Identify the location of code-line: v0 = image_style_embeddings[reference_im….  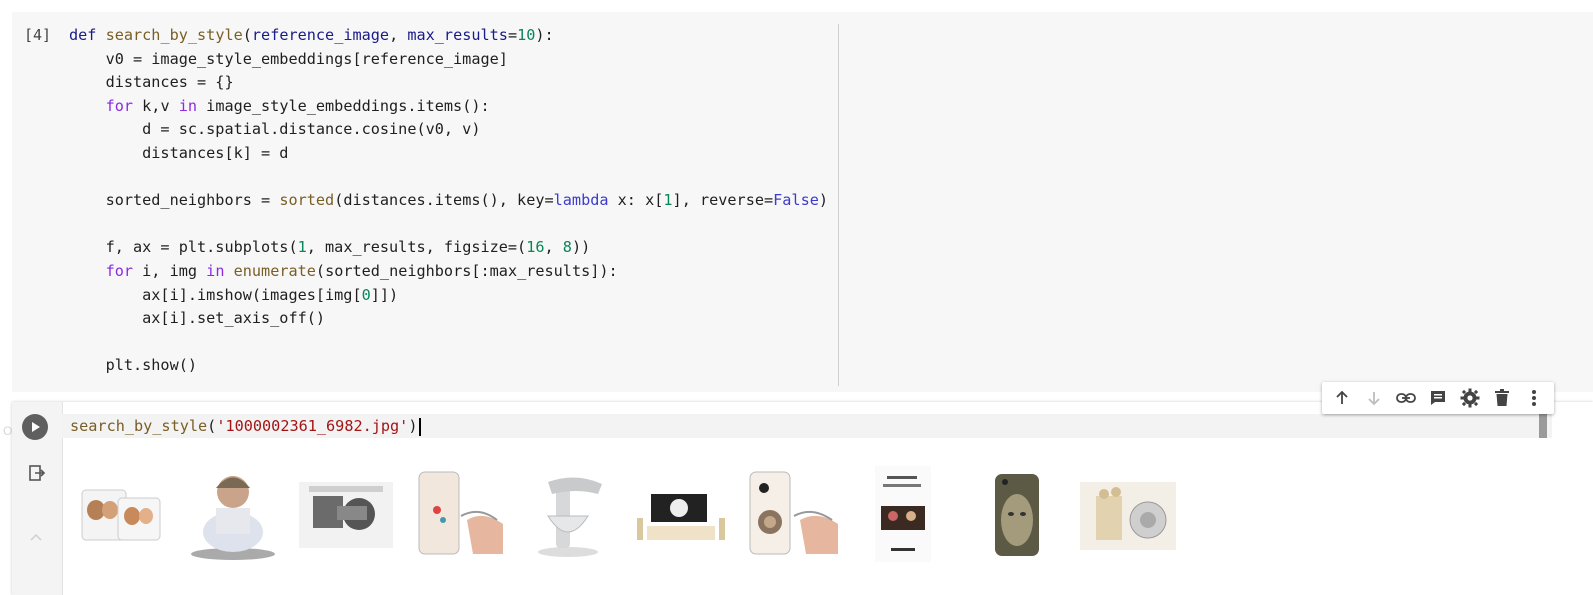
(288, 58).